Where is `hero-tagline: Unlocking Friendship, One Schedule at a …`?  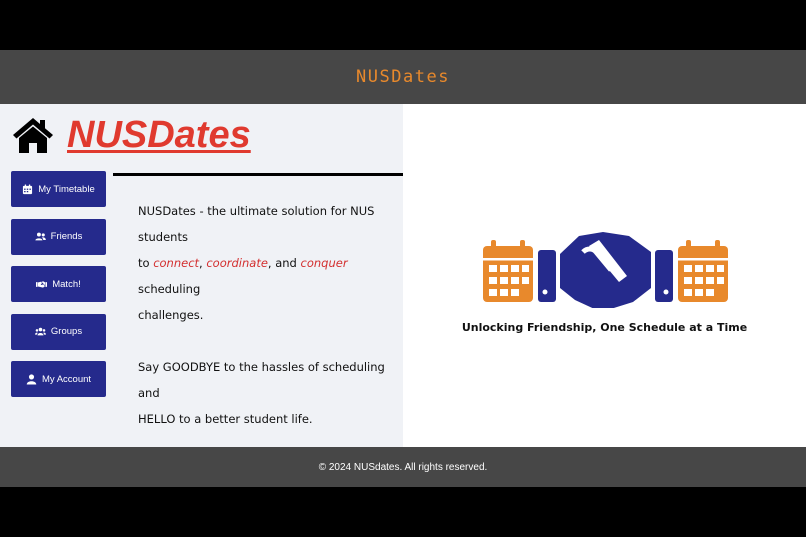 hero-tagline: Unlocking Friendship, One Schedule at a … is located at coordinates (604, 327).